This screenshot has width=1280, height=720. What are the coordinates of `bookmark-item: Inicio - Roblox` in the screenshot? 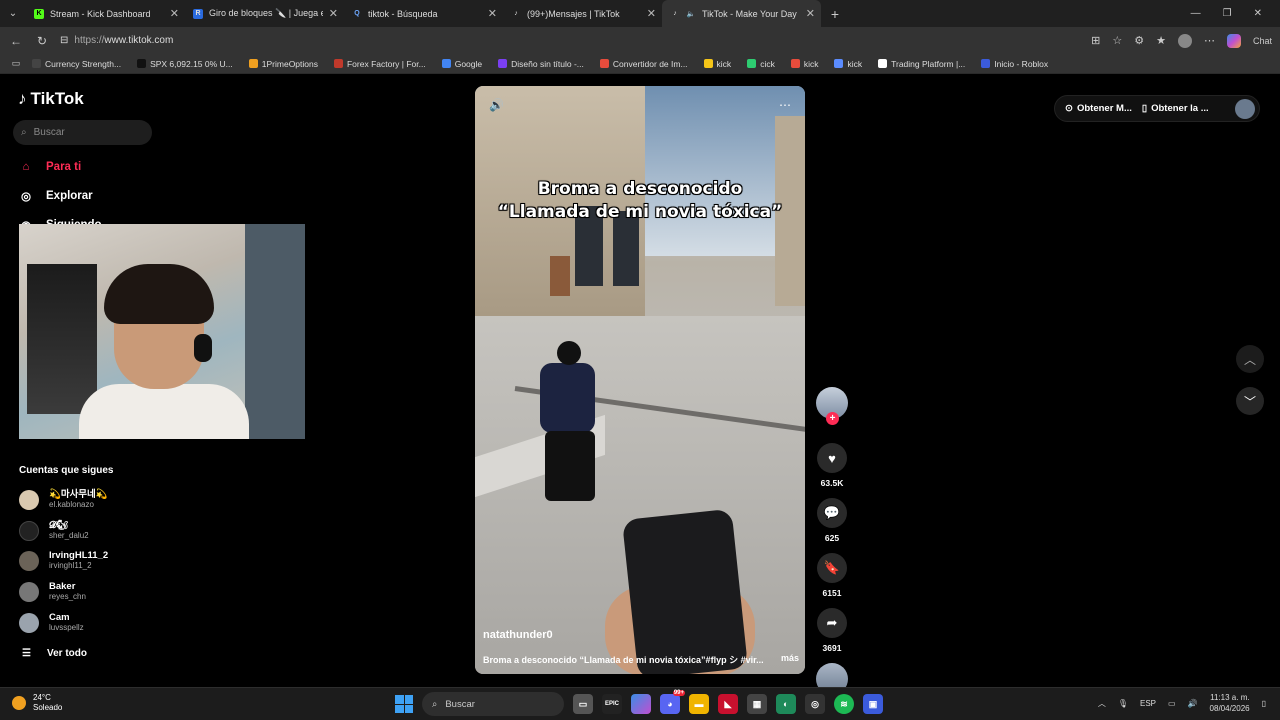 It's located at (1014, 64).